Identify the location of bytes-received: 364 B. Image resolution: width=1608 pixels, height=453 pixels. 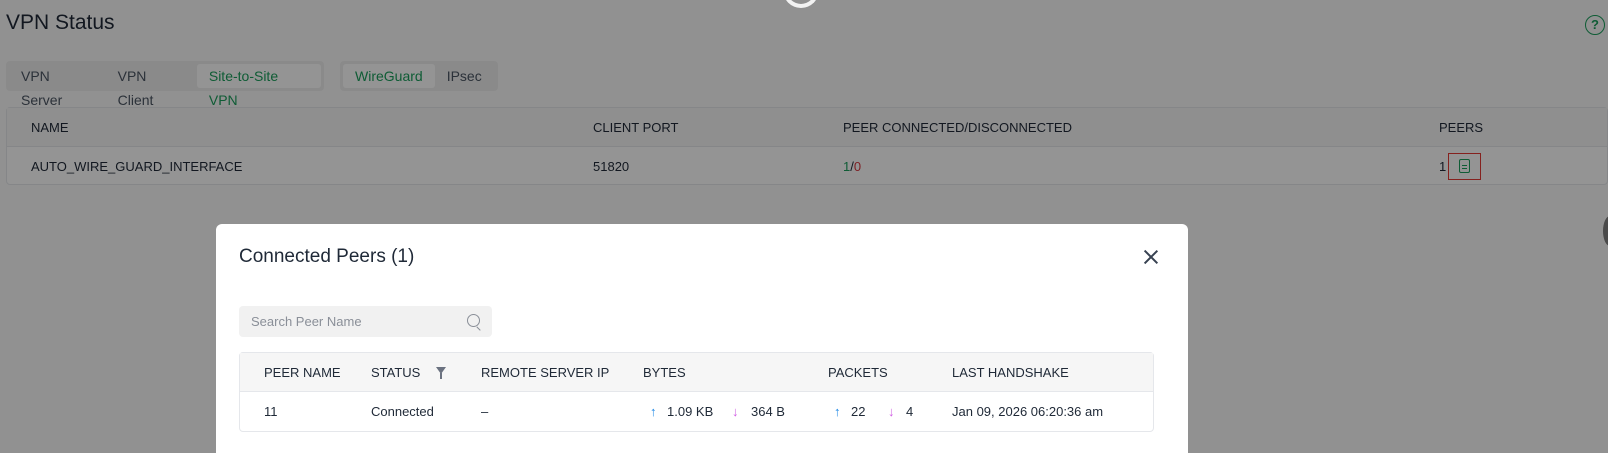
(768, 411).